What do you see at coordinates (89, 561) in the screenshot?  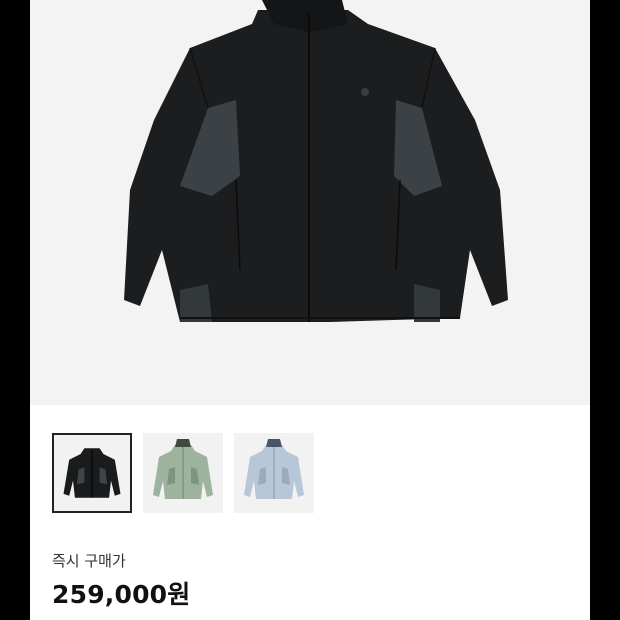 I see `buy-now-price-label: 즉시 구매가` at bounding box center [89, 561].